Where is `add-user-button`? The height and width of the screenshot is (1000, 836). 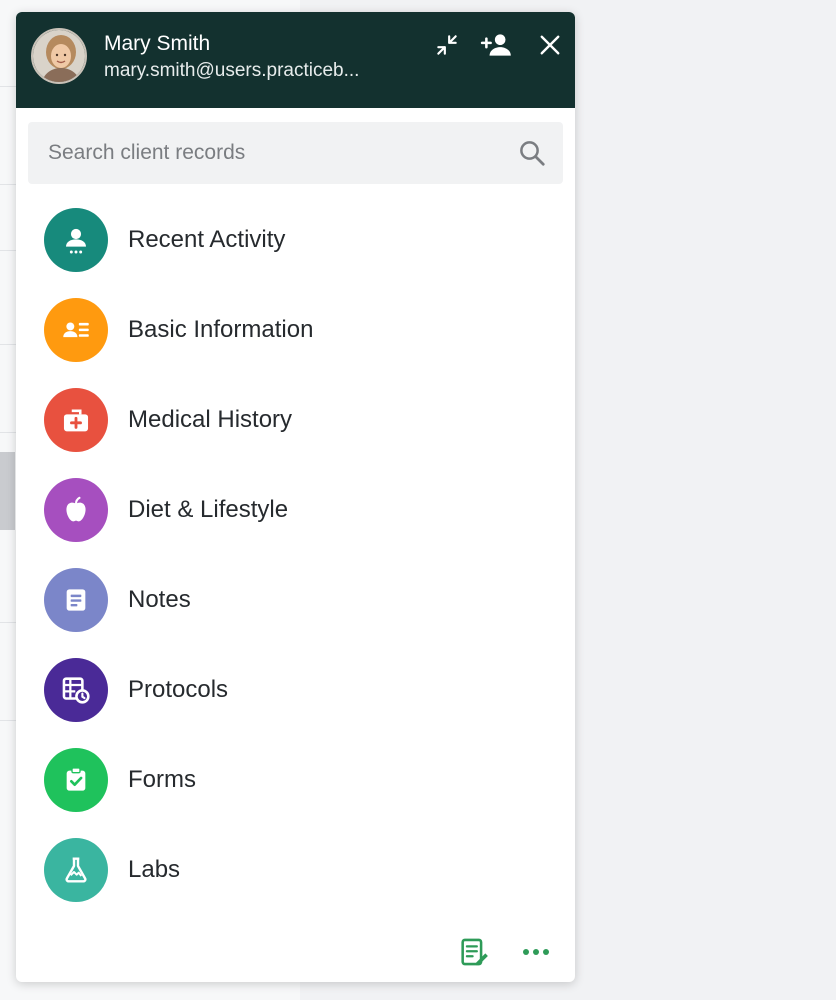
add-user-button is located at coordinates (497, 45).